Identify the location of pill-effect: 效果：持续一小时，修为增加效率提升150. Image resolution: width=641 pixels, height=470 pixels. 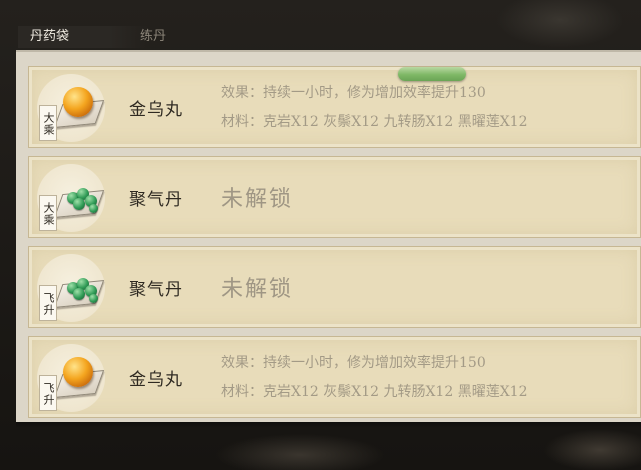
(353, 363).